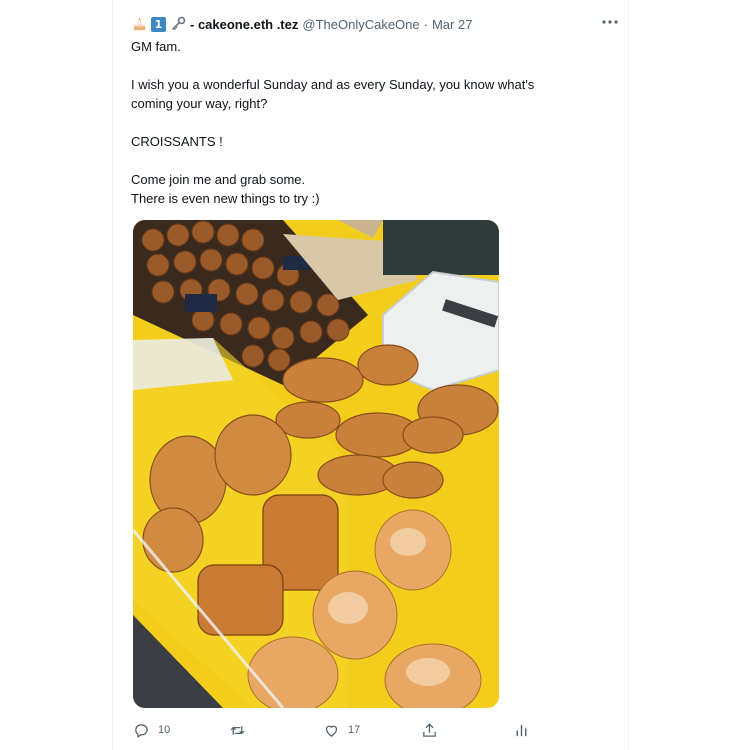  I want to click on cake-emoji-icon, so click(139, 24).